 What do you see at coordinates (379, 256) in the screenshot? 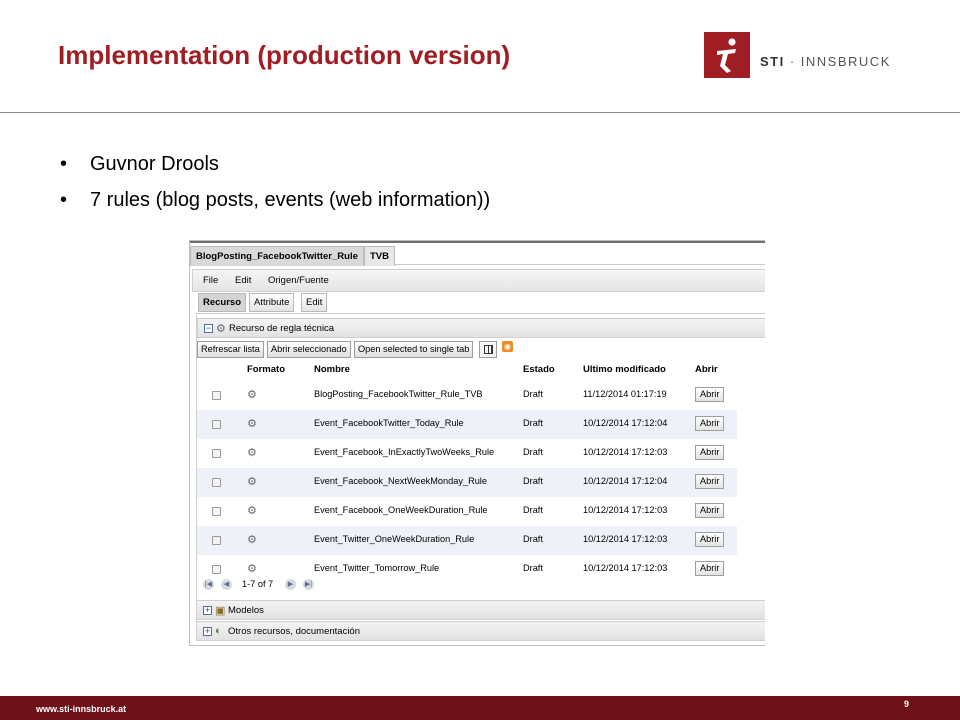
I see `doc-tab-tvb: TVB` at bounding box center [379, 256].